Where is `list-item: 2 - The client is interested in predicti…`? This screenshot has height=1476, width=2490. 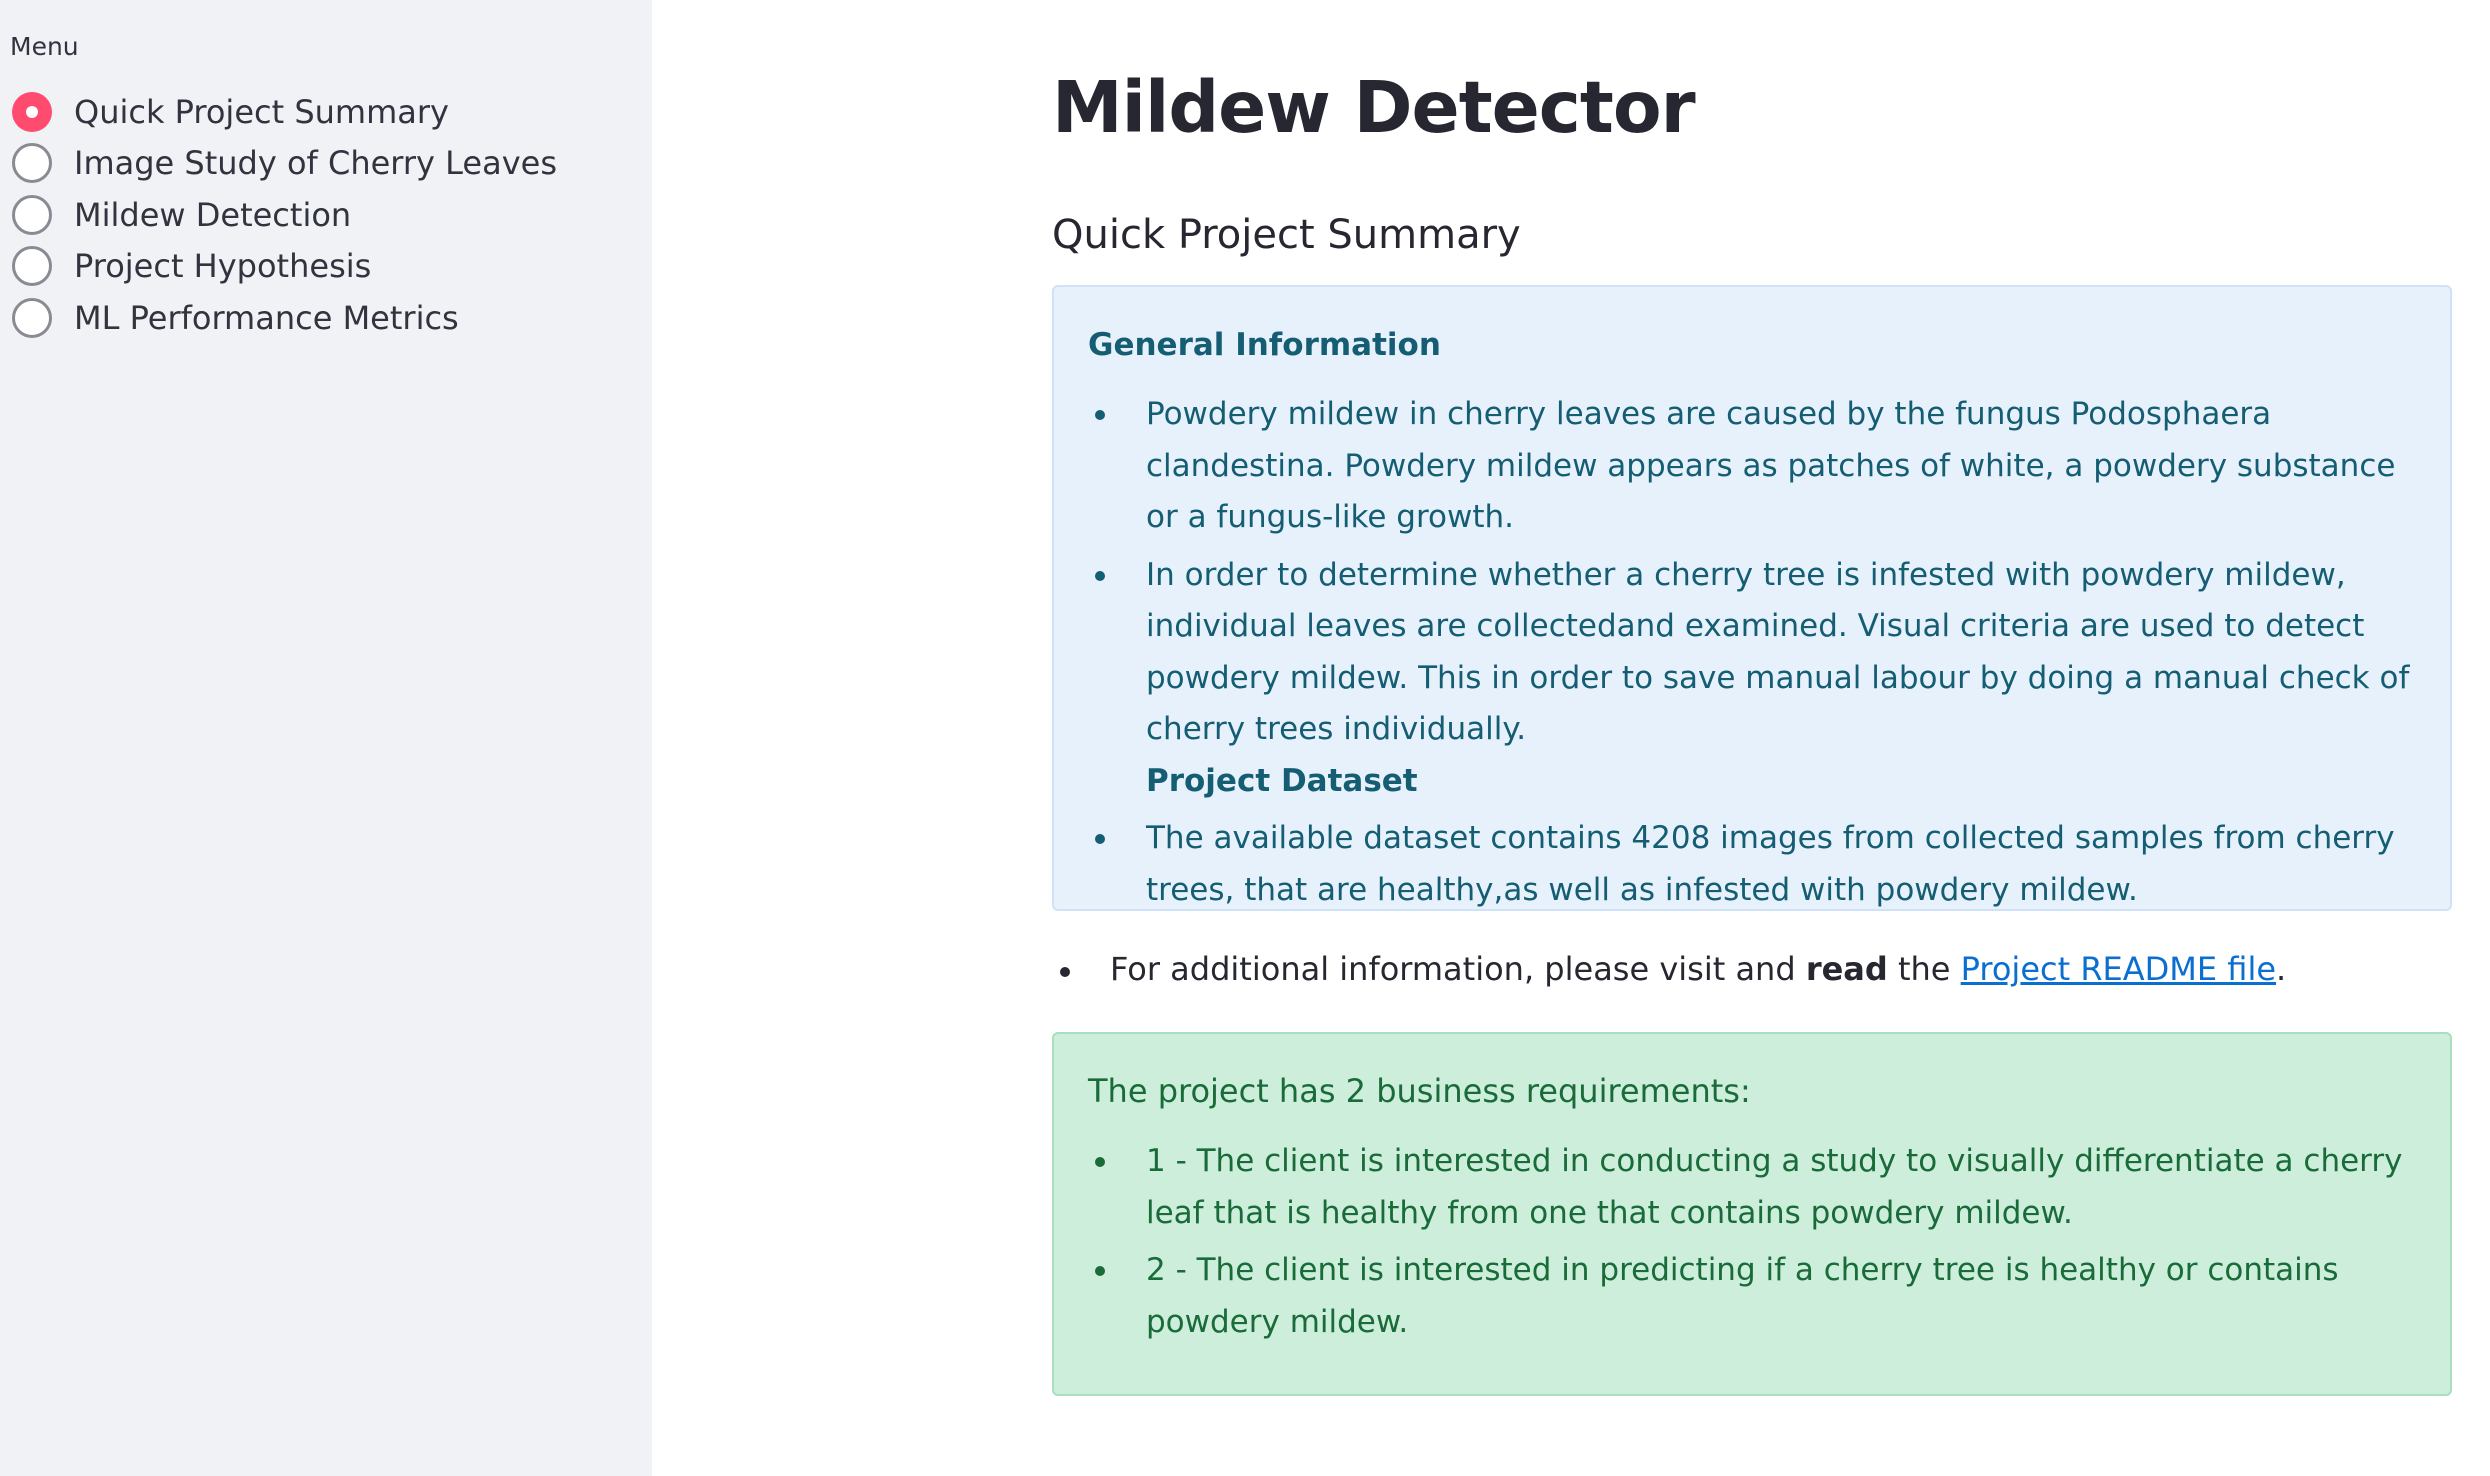 list-item: 2 - The client is interested in predicti… is located at coordinates (1758, 1296).